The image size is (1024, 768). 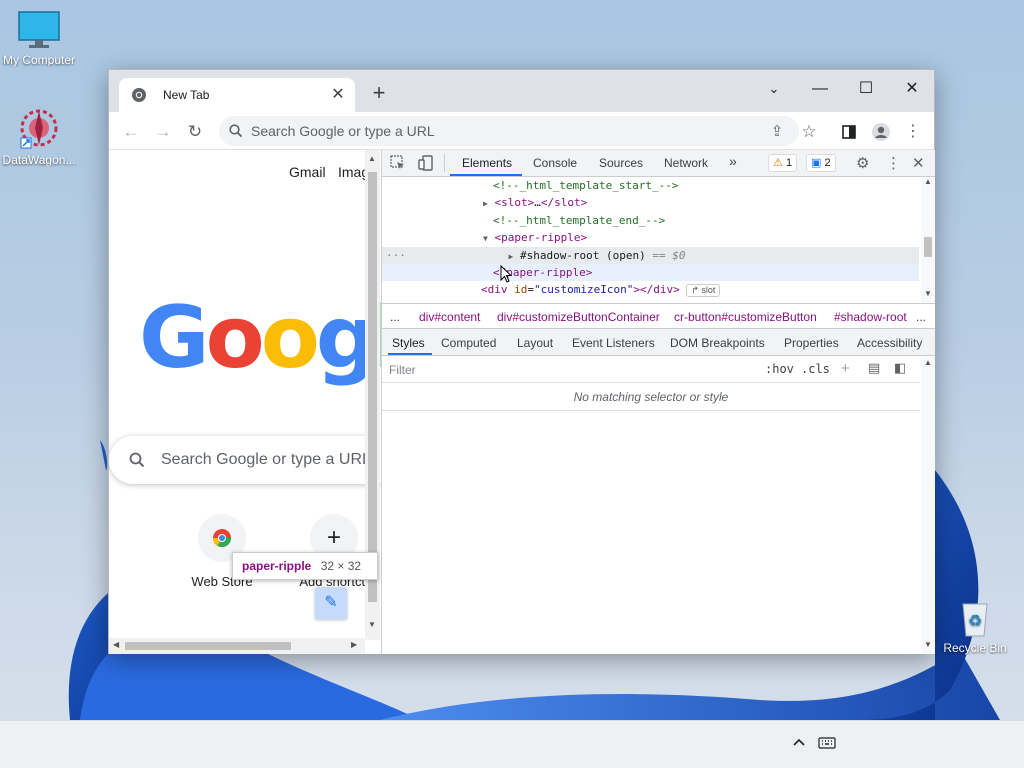 What do you see at coordinates (866, 89) in the screenshot?
I see `maximize-button: ☐` at bounding box center [866, 89].